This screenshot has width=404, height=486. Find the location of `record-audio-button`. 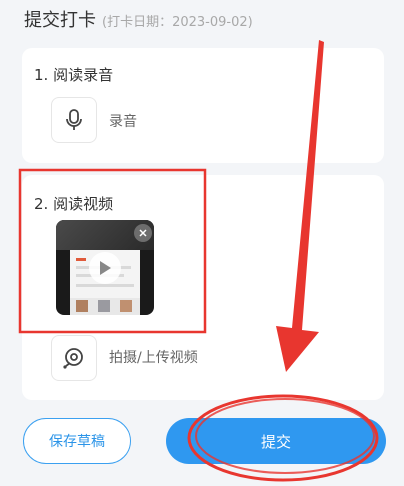

record-audio-button is located at coordinates (74, 120).